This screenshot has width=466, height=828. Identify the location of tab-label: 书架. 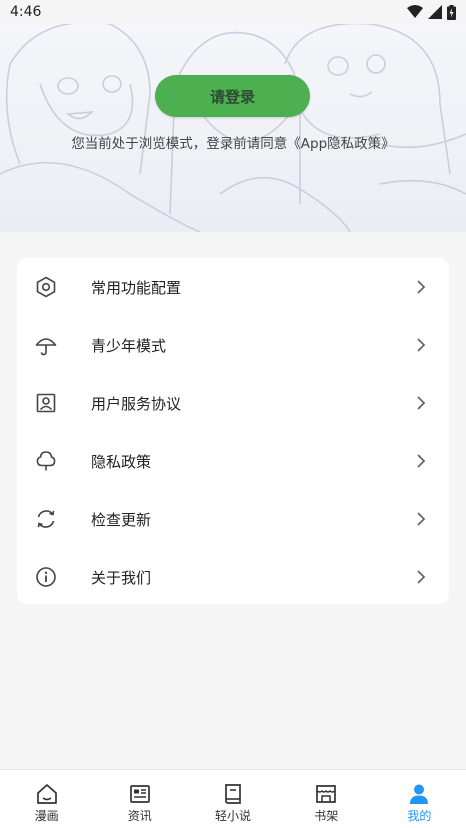
(326, 816).